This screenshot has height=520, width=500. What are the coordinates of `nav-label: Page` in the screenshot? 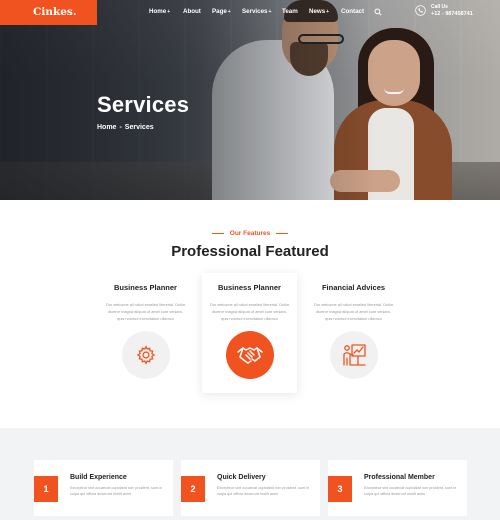 It's located at (219, 11).